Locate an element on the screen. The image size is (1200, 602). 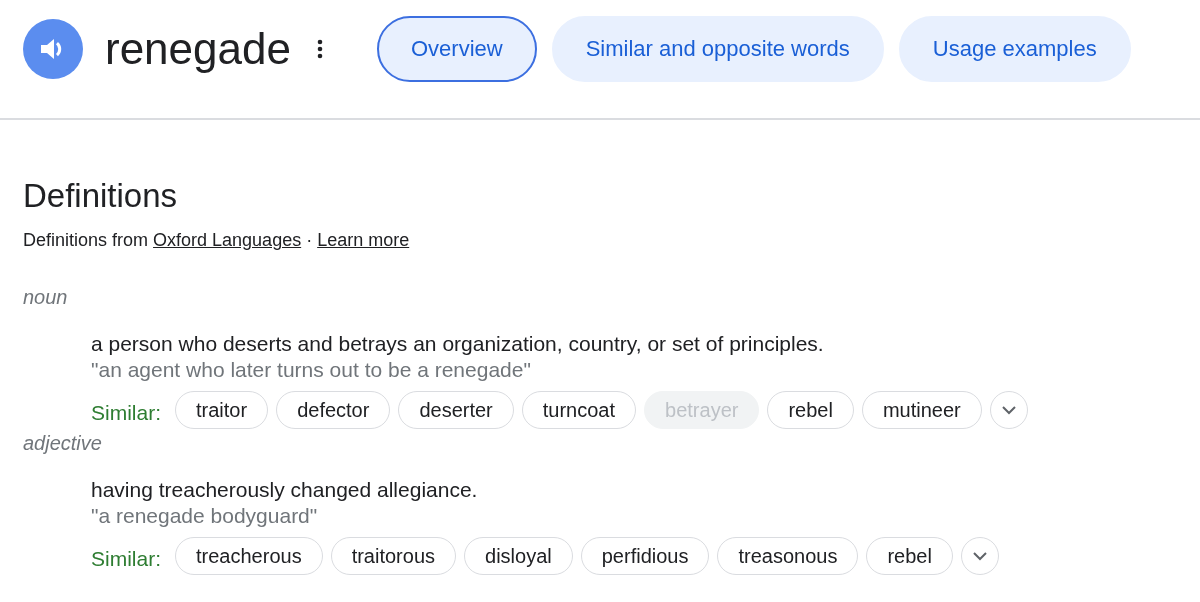
tab: Similar and opposite words is located at coordinates (717, 49).